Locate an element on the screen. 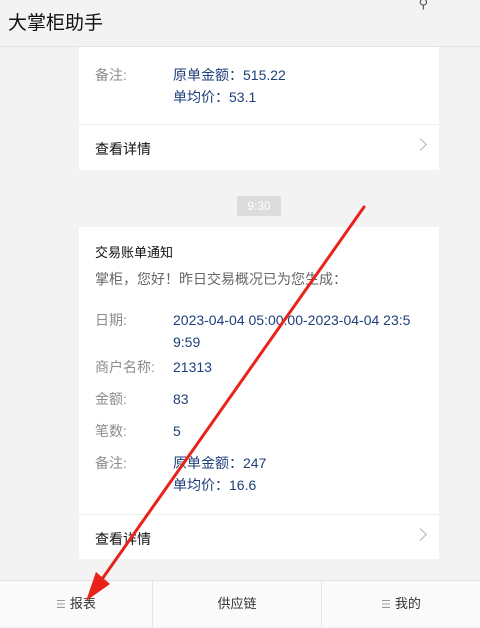 The image size is (480, 628). card-title: 交易账单通知 is located at coordinates (134, 252).